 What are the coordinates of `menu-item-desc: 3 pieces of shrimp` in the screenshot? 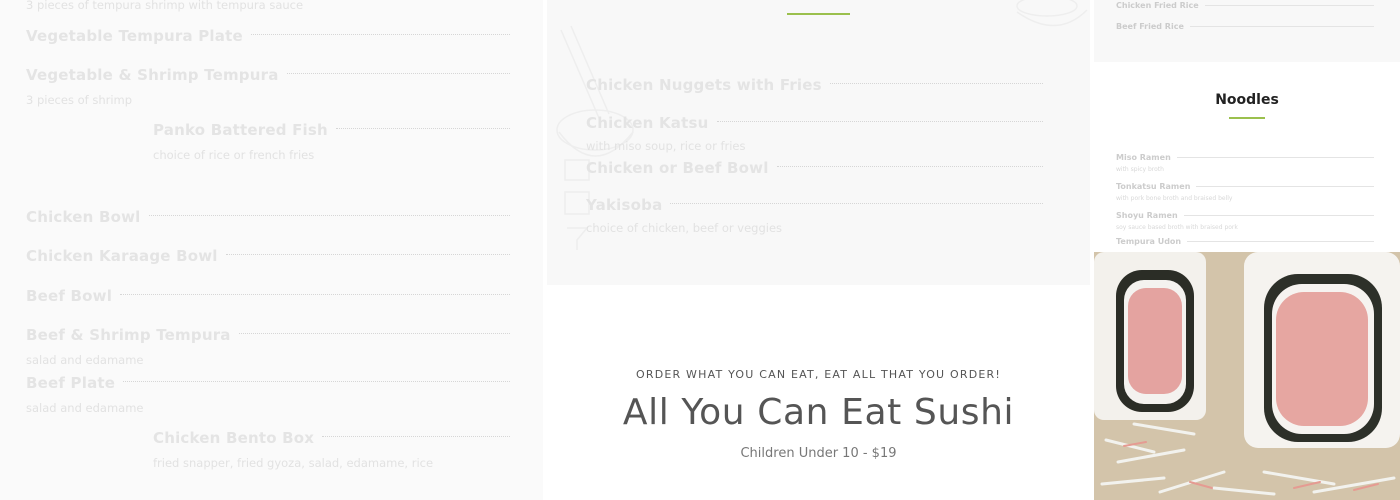 It's located at (79, 100).